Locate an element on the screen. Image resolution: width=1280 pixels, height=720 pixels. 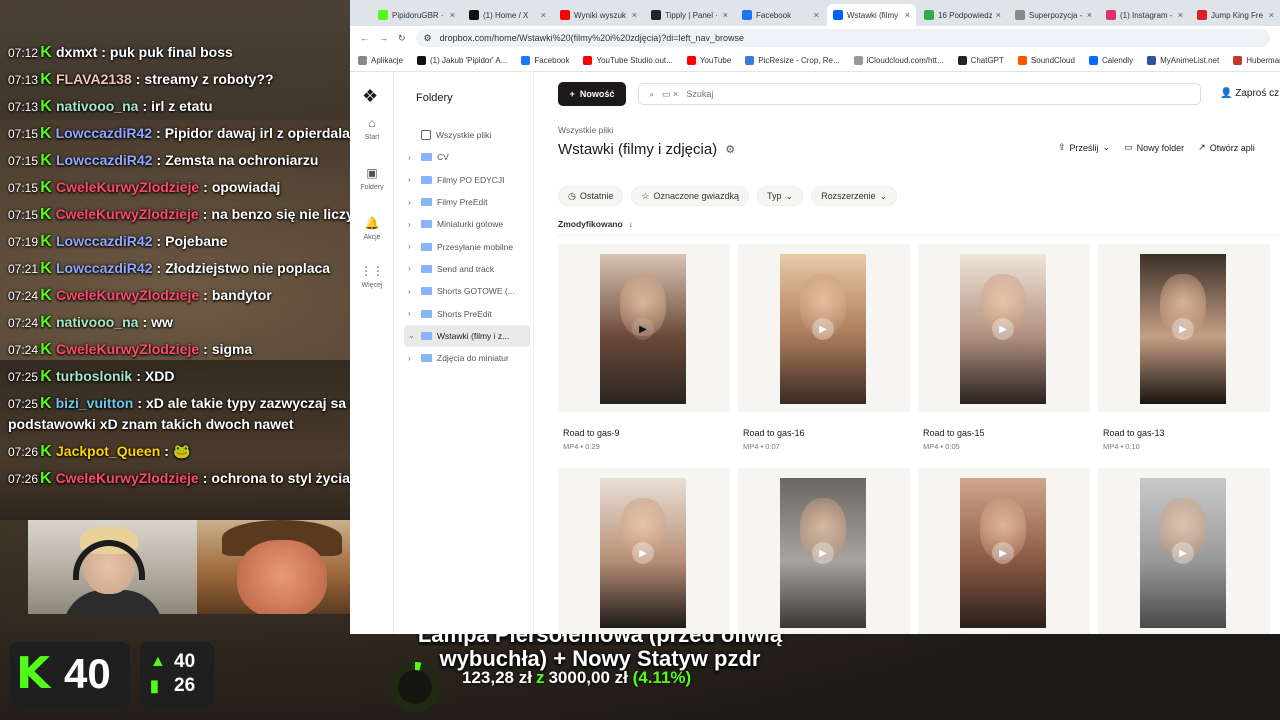
browser-tab: Wstawki (filmy × is located at coordinates (871, 15).